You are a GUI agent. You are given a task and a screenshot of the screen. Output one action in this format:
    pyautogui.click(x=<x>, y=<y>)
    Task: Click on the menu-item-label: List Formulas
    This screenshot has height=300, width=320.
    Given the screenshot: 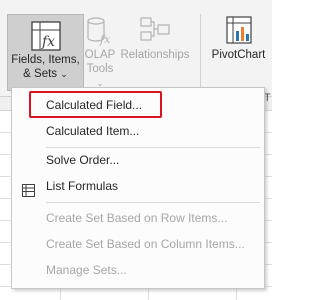 What is the action you would take?
    pyautogui.click(x=82, y=186)
    